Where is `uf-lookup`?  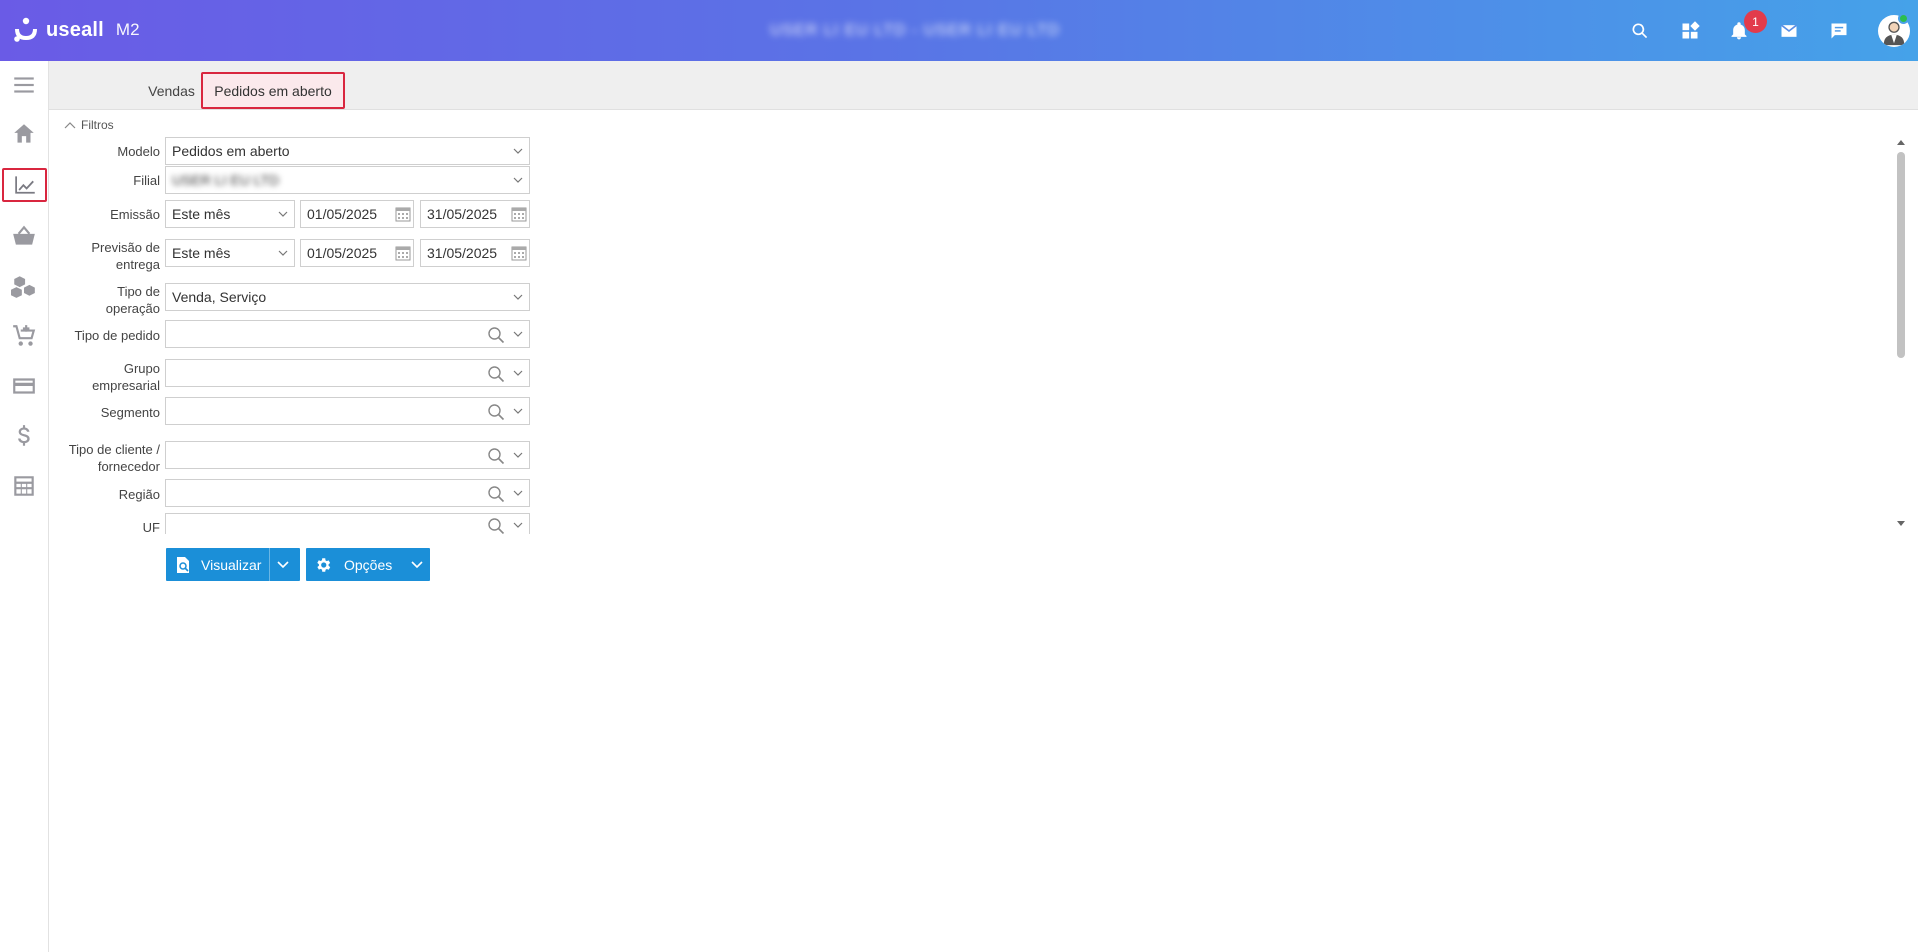
uf-lookup is located at coordinates (347, 523).